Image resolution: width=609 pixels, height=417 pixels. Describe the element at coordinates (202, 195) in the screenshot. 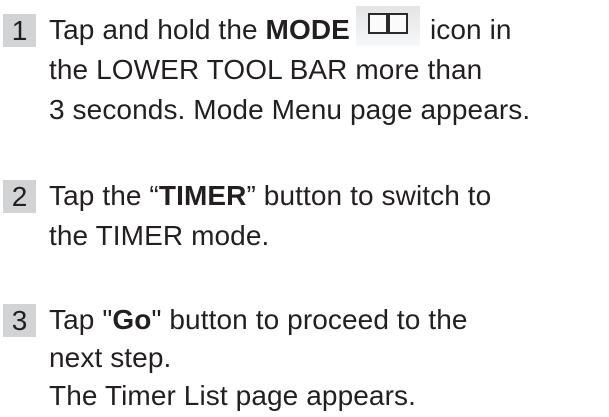

I see `timer-keyword: TIMER` at that location.